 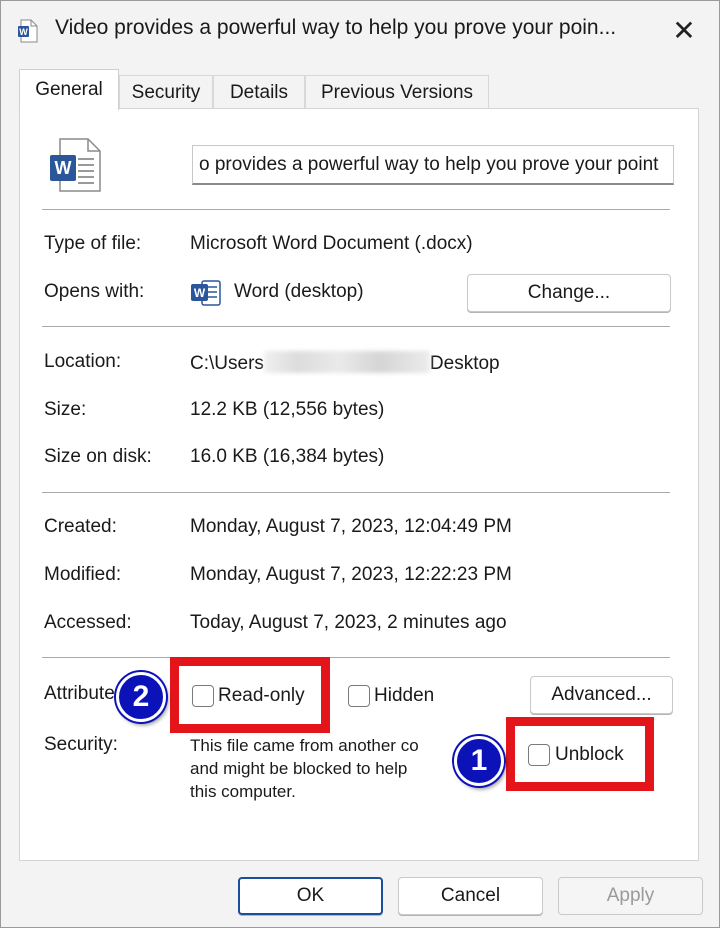 What do you see at coordinates (141, 697) in the screenshot?
I see `step-badge-2: 2` at bounding box center [141, 697].